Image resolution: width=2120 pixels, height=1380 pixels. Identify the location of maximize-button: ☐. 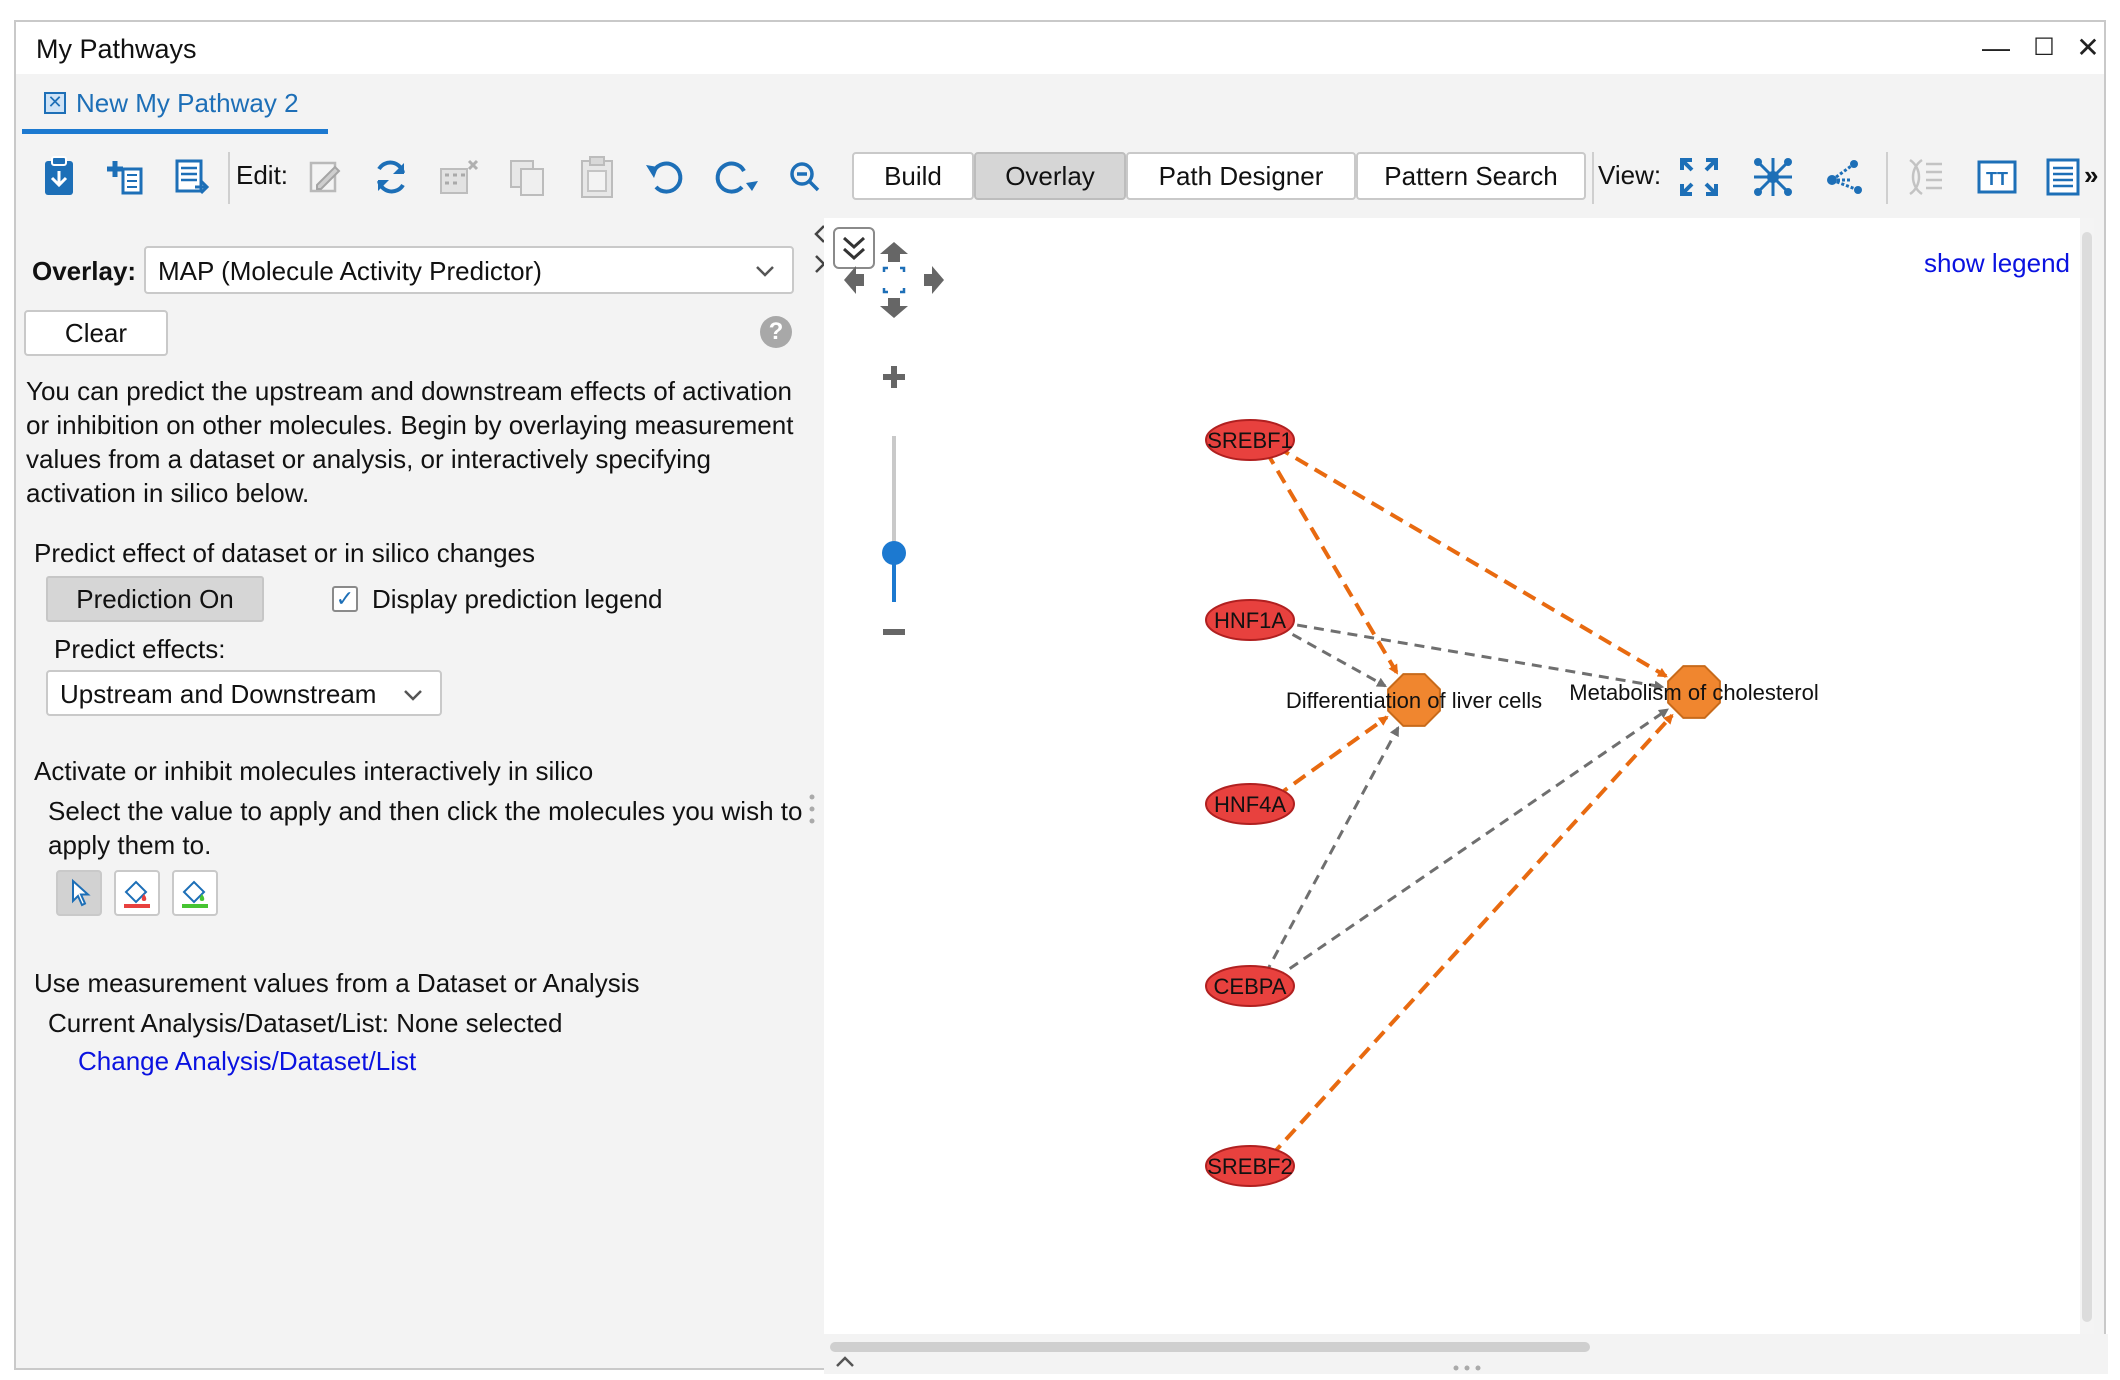
(2044, 48).